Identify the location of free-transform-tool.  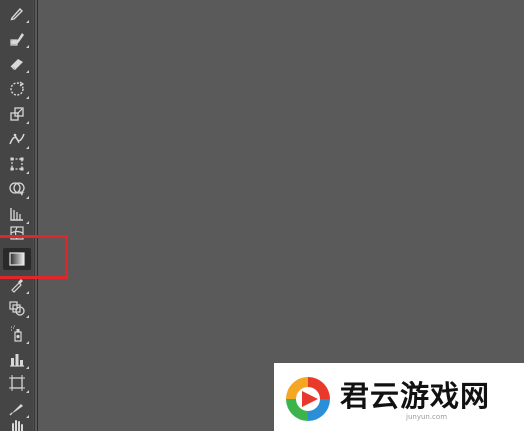
(17, 164).